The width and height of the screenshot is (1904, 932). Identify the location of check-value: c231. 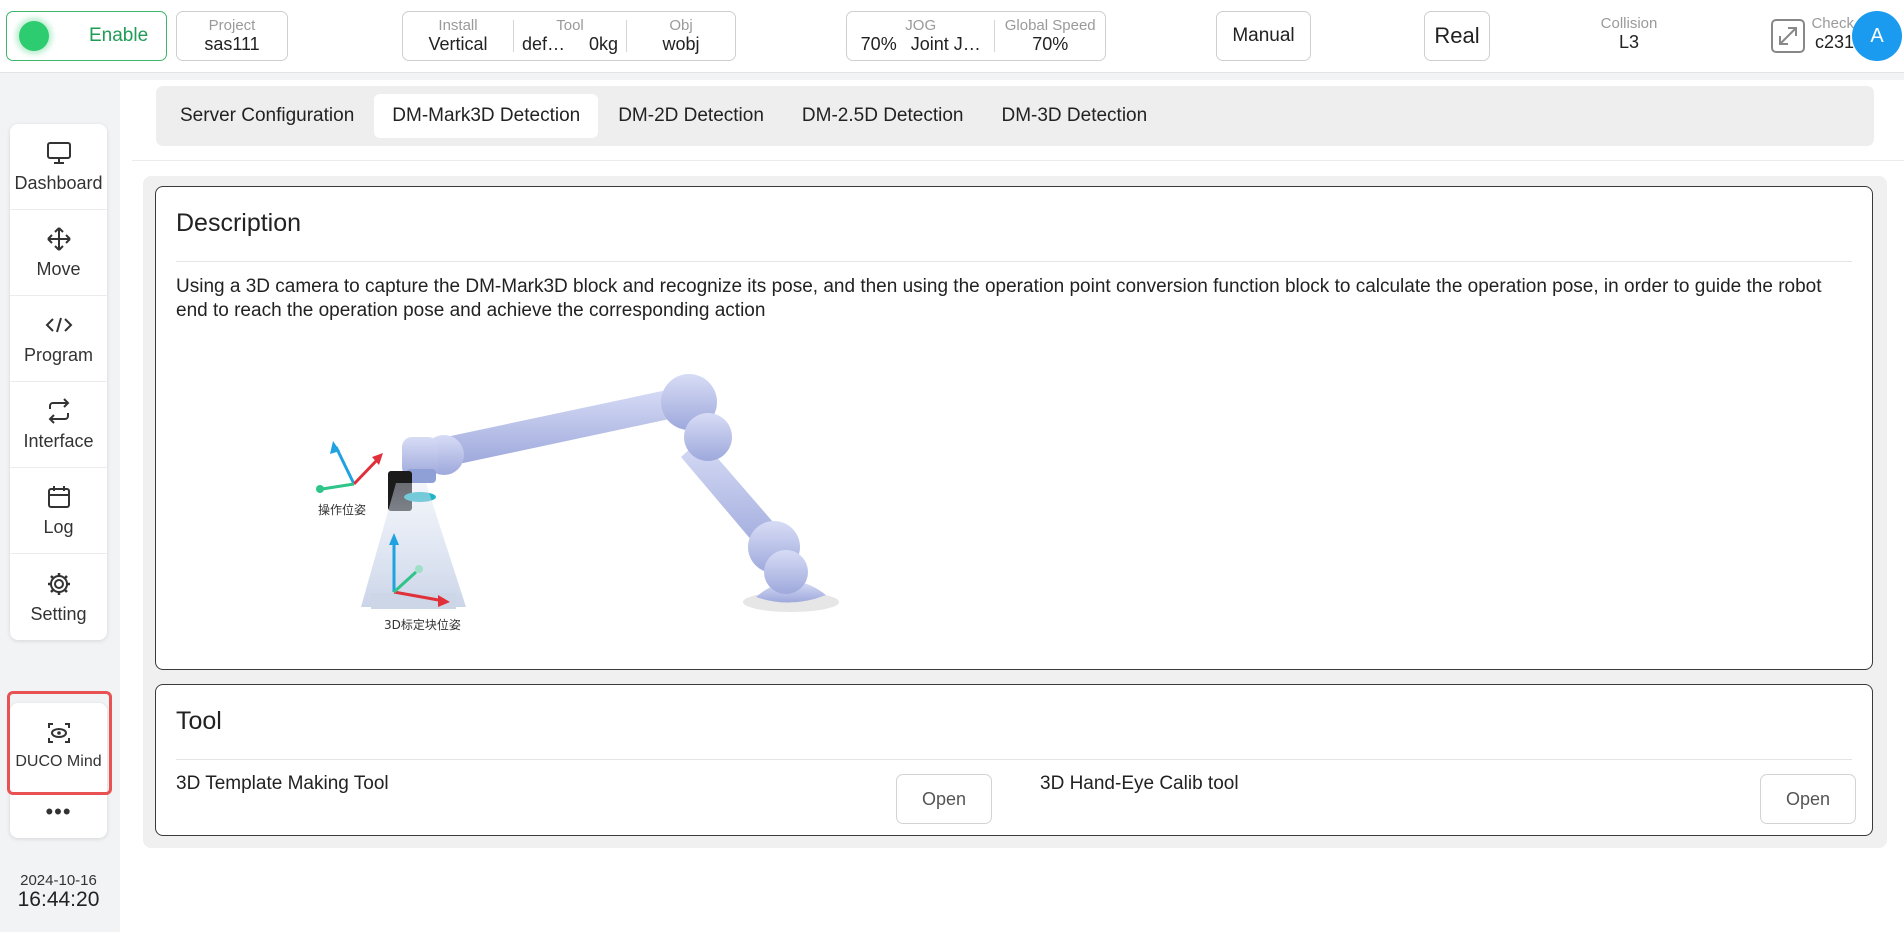
(1834, 42).